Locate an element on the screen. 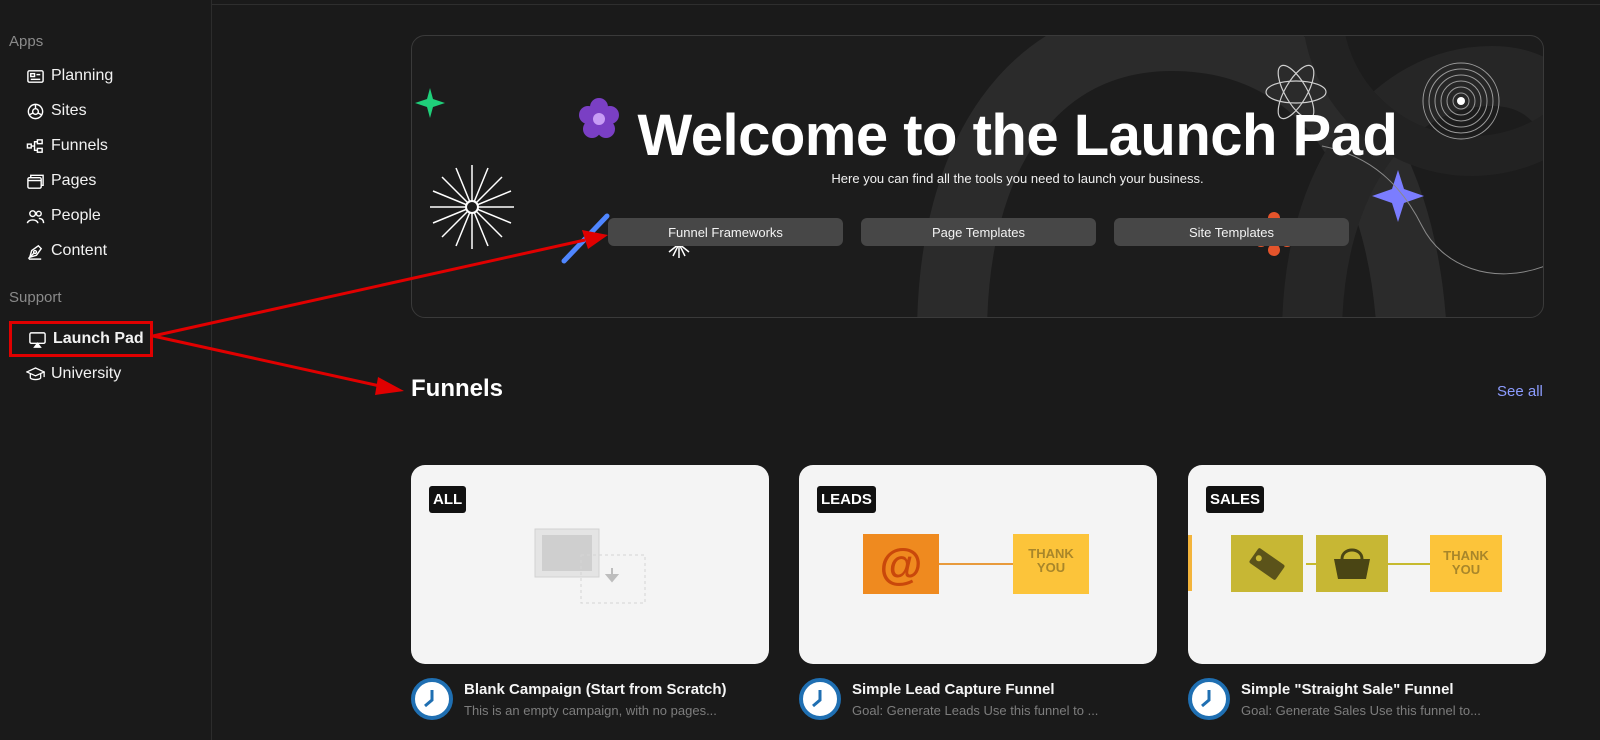  sidebar-item-label: Pages is located at coordinates (74, 180).